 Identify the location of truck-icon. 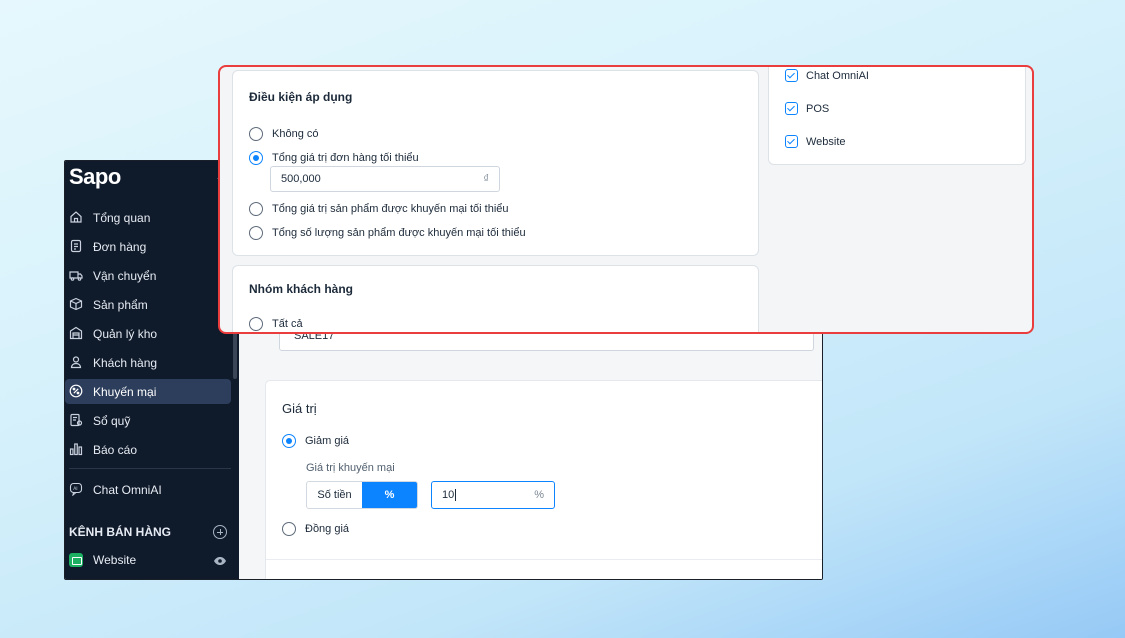
(76, 275).